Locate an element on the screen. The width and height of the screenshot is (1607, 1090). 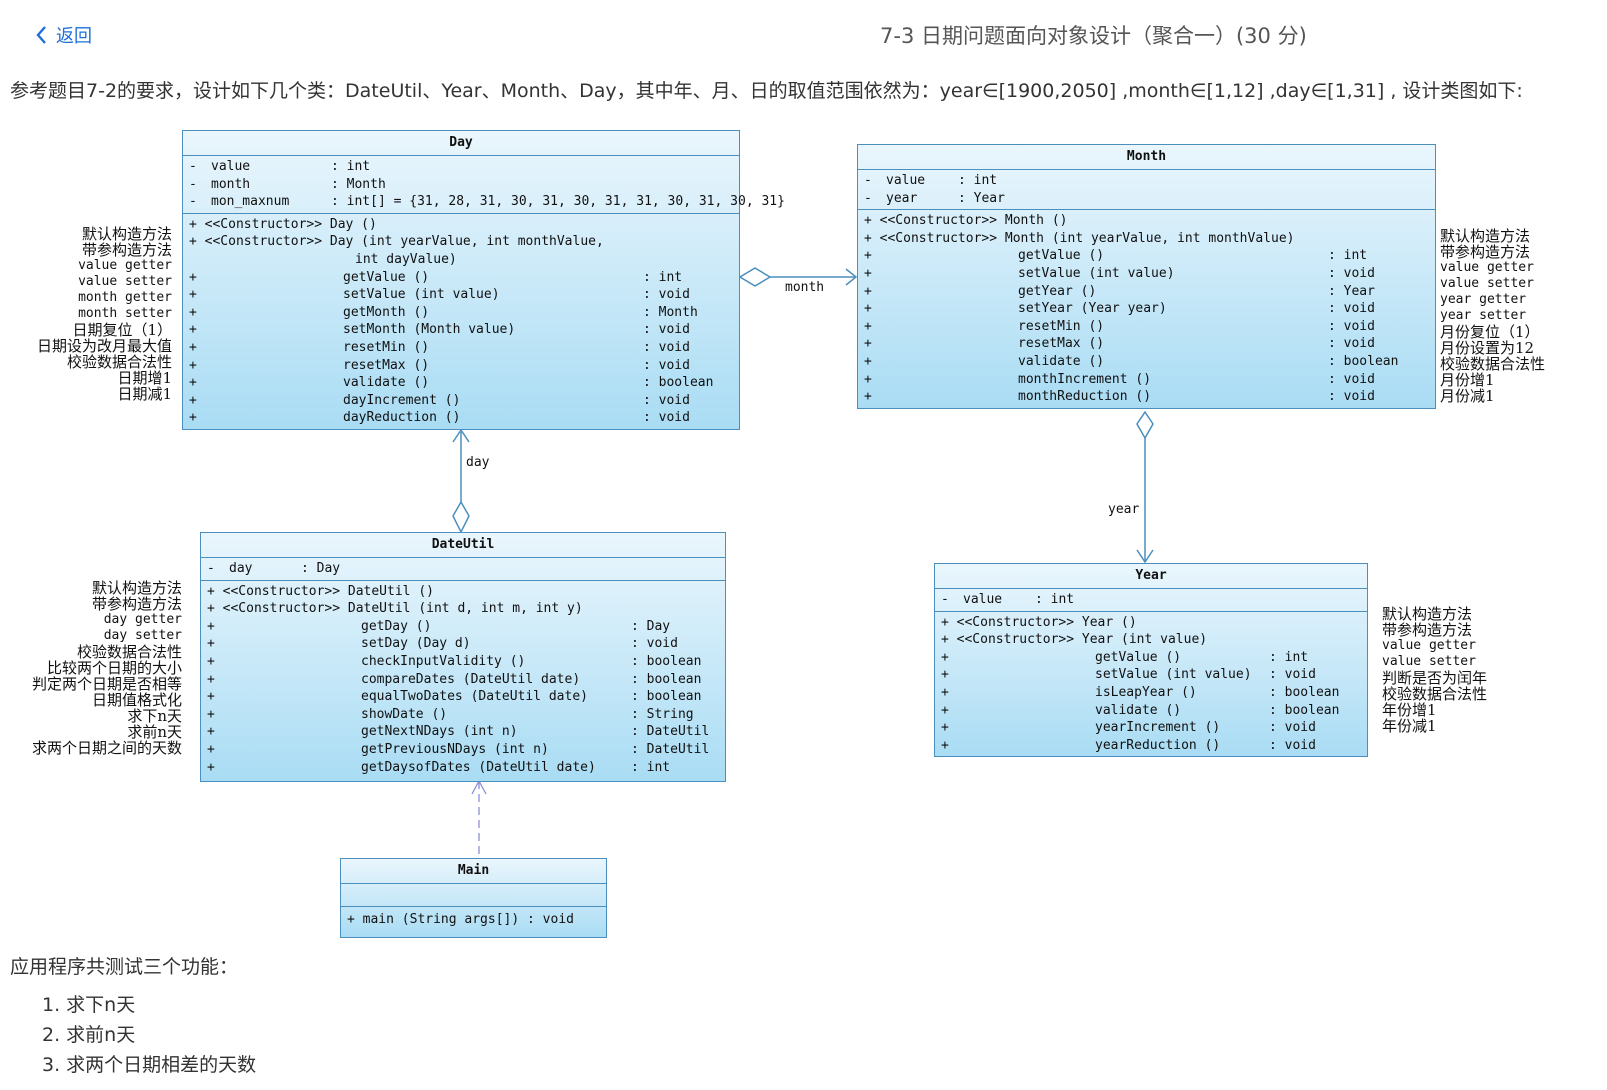
method-row: + resetMax (): void is located at coordinates (439, 365).